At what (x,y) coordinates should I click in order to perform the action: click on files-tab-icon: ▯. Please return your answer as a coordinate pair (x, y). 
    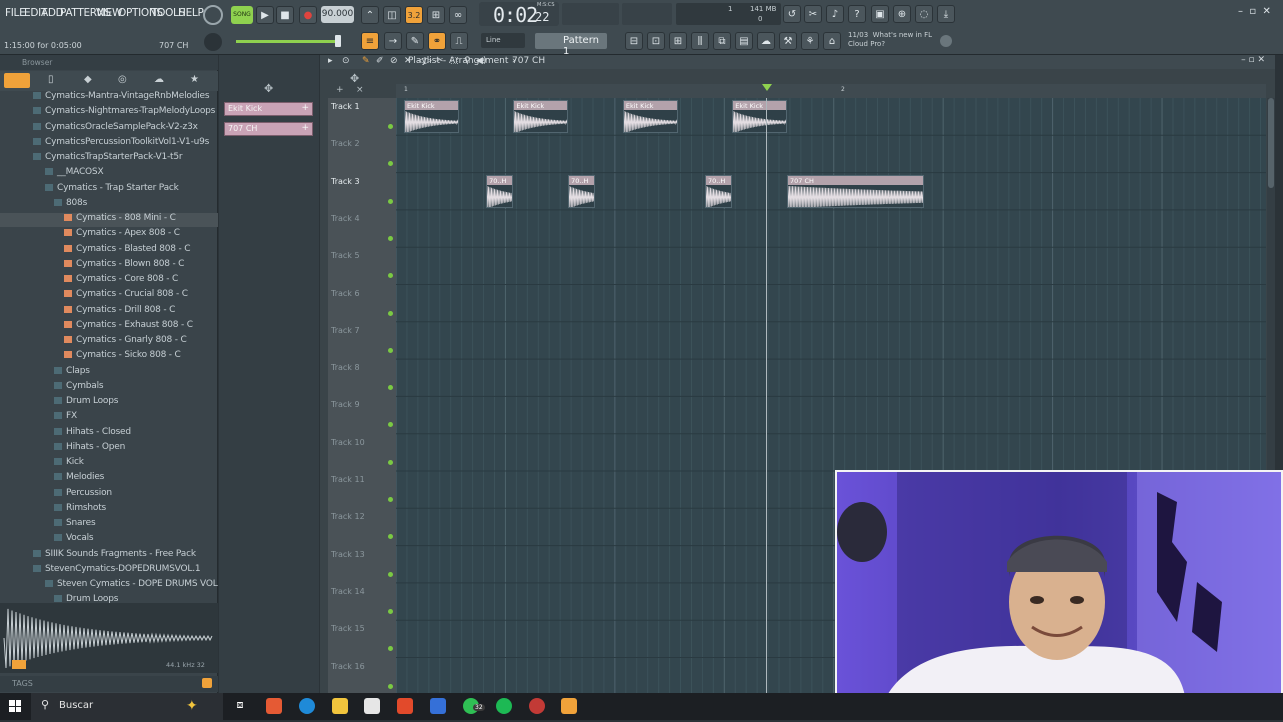
    Looking at the image, I should click on (51, 79).